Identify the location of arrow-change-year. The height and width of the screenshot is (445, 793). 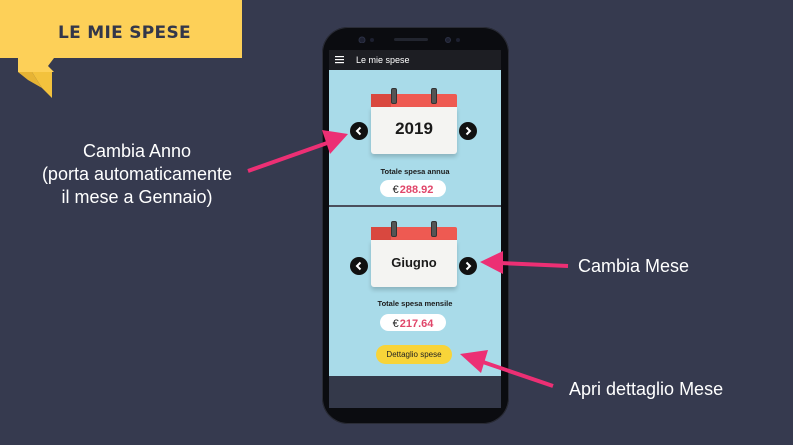
(297, 151).